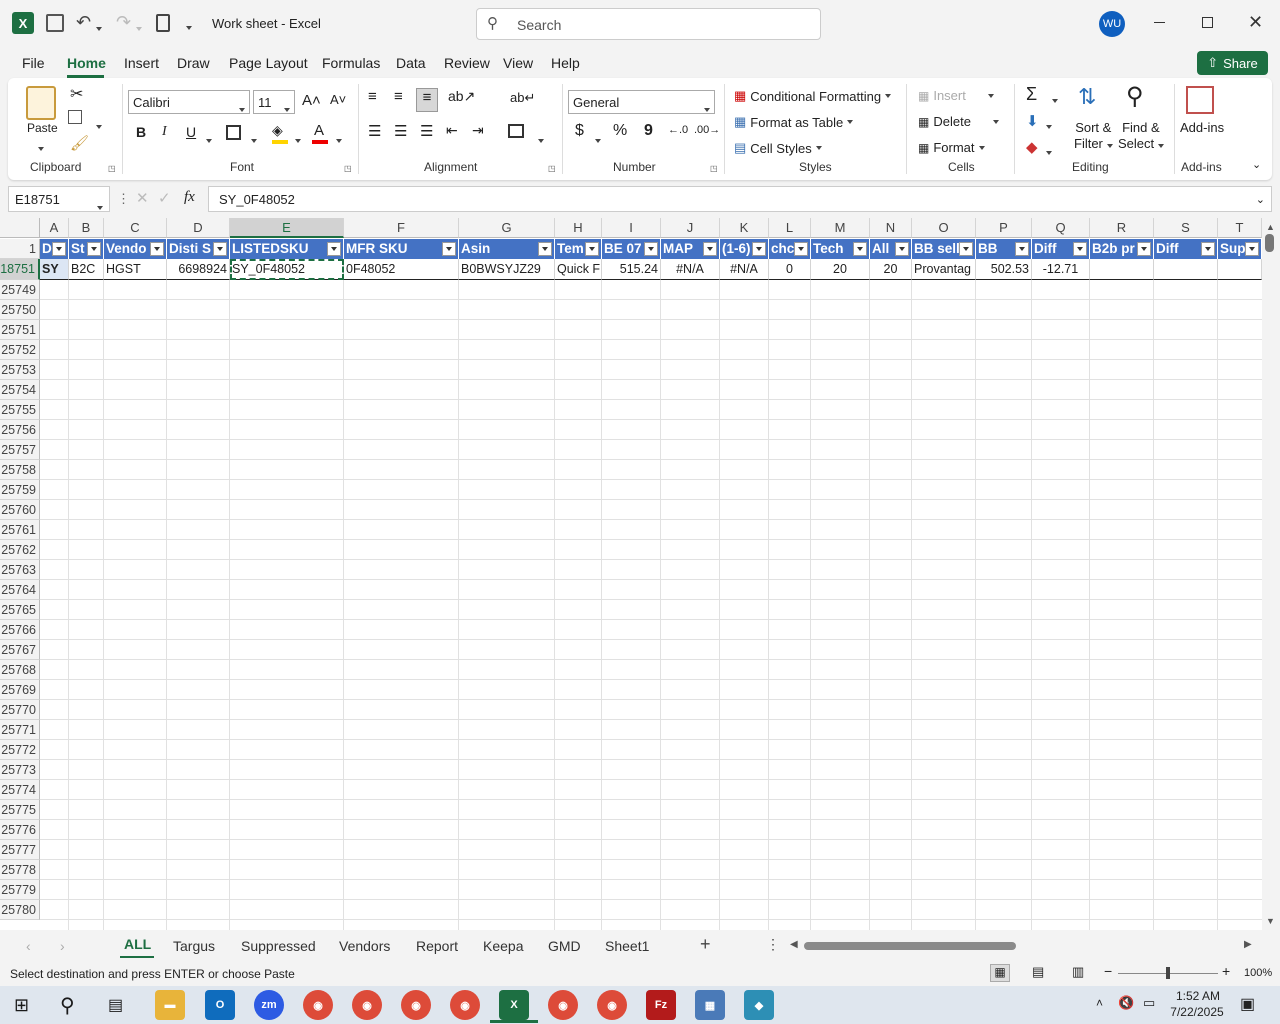 The image size is (1280, 1024). What do you see at coordinates (411, 63) in the screenshot?
I see `tab-data: Data` at bounding box center [411, 63].